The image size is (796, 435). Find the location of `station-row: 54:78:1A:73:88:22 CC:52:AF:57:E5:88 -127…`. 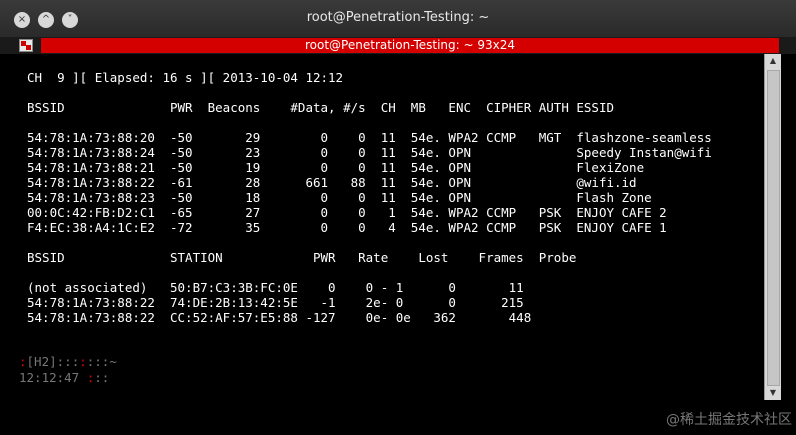

station-row: 54:78:1A:73:88:22 CC:52:AF:57:E5:88 -127… is located at coordinates (279, 317).